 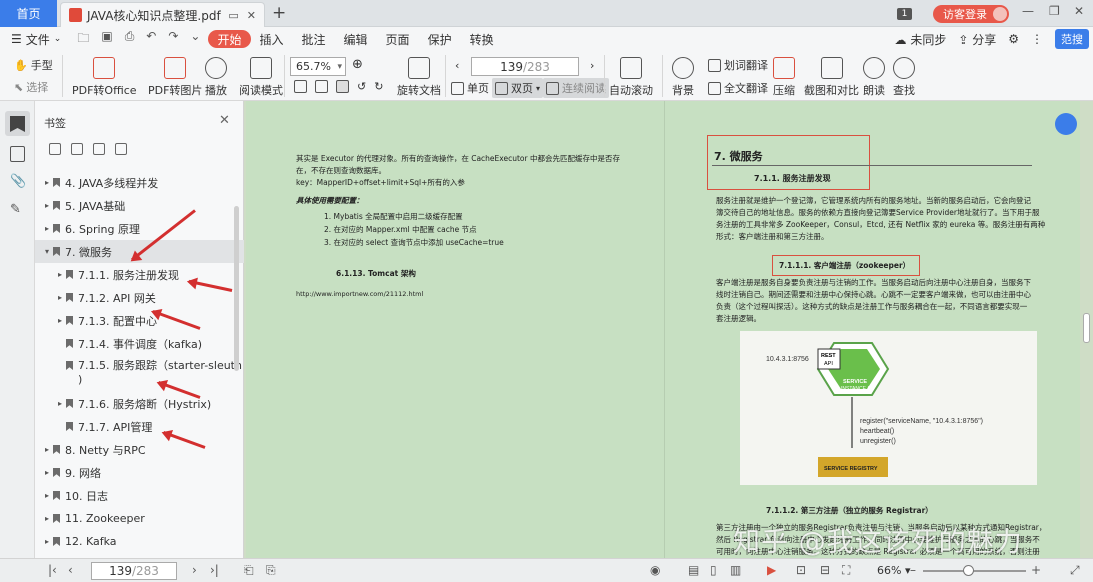 What do you see at coordinates (151, 39) in the screenshot?
I see `undo-icon: ↶` at bounding box center [151, 39].